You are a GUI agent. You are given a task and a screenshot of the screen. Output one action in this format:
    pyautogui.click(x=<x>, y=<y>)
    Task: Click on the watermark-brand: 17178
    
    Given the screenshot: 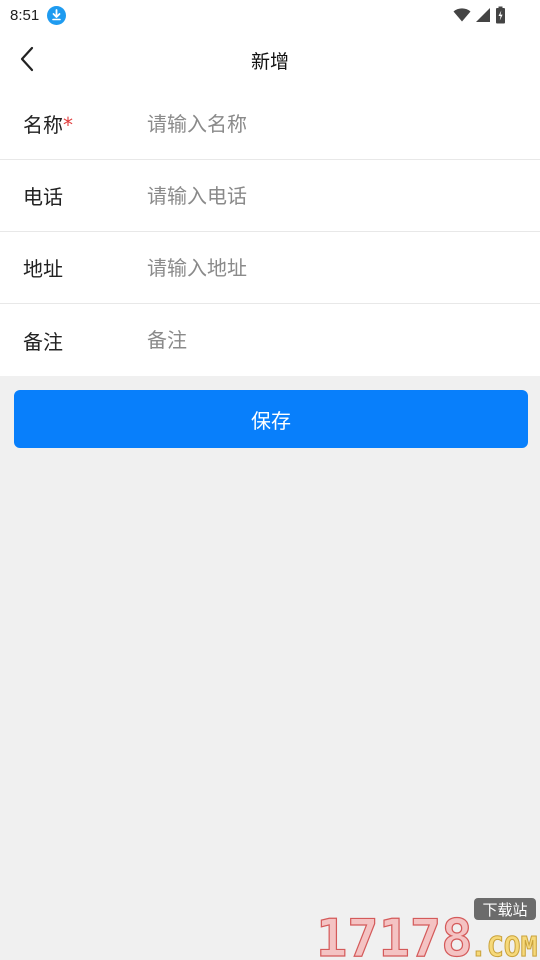 What is the action you would take?
    pyautogui.click(x=394, y=934)
    